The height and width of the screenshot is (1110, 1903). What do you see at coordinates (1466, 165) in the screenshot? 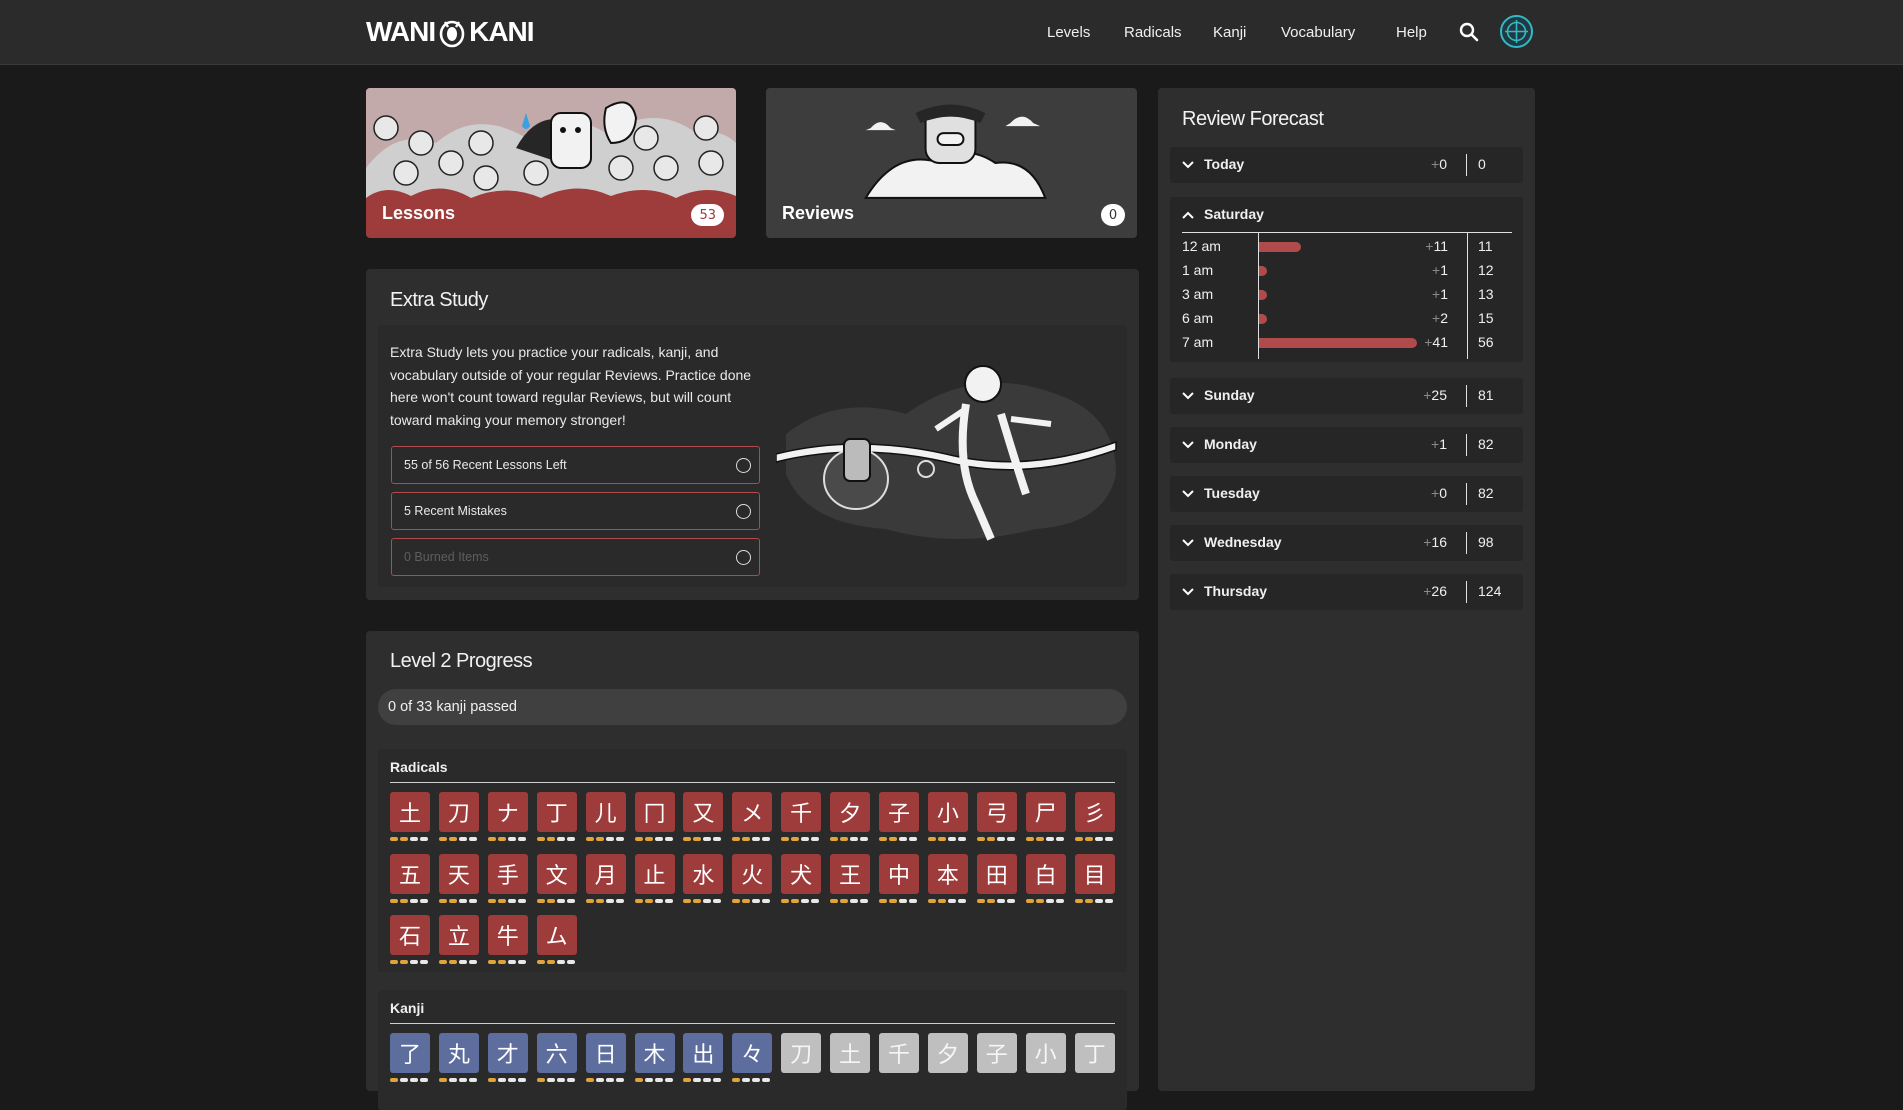
I see `day-divider` at bounding box center [1466, 165].